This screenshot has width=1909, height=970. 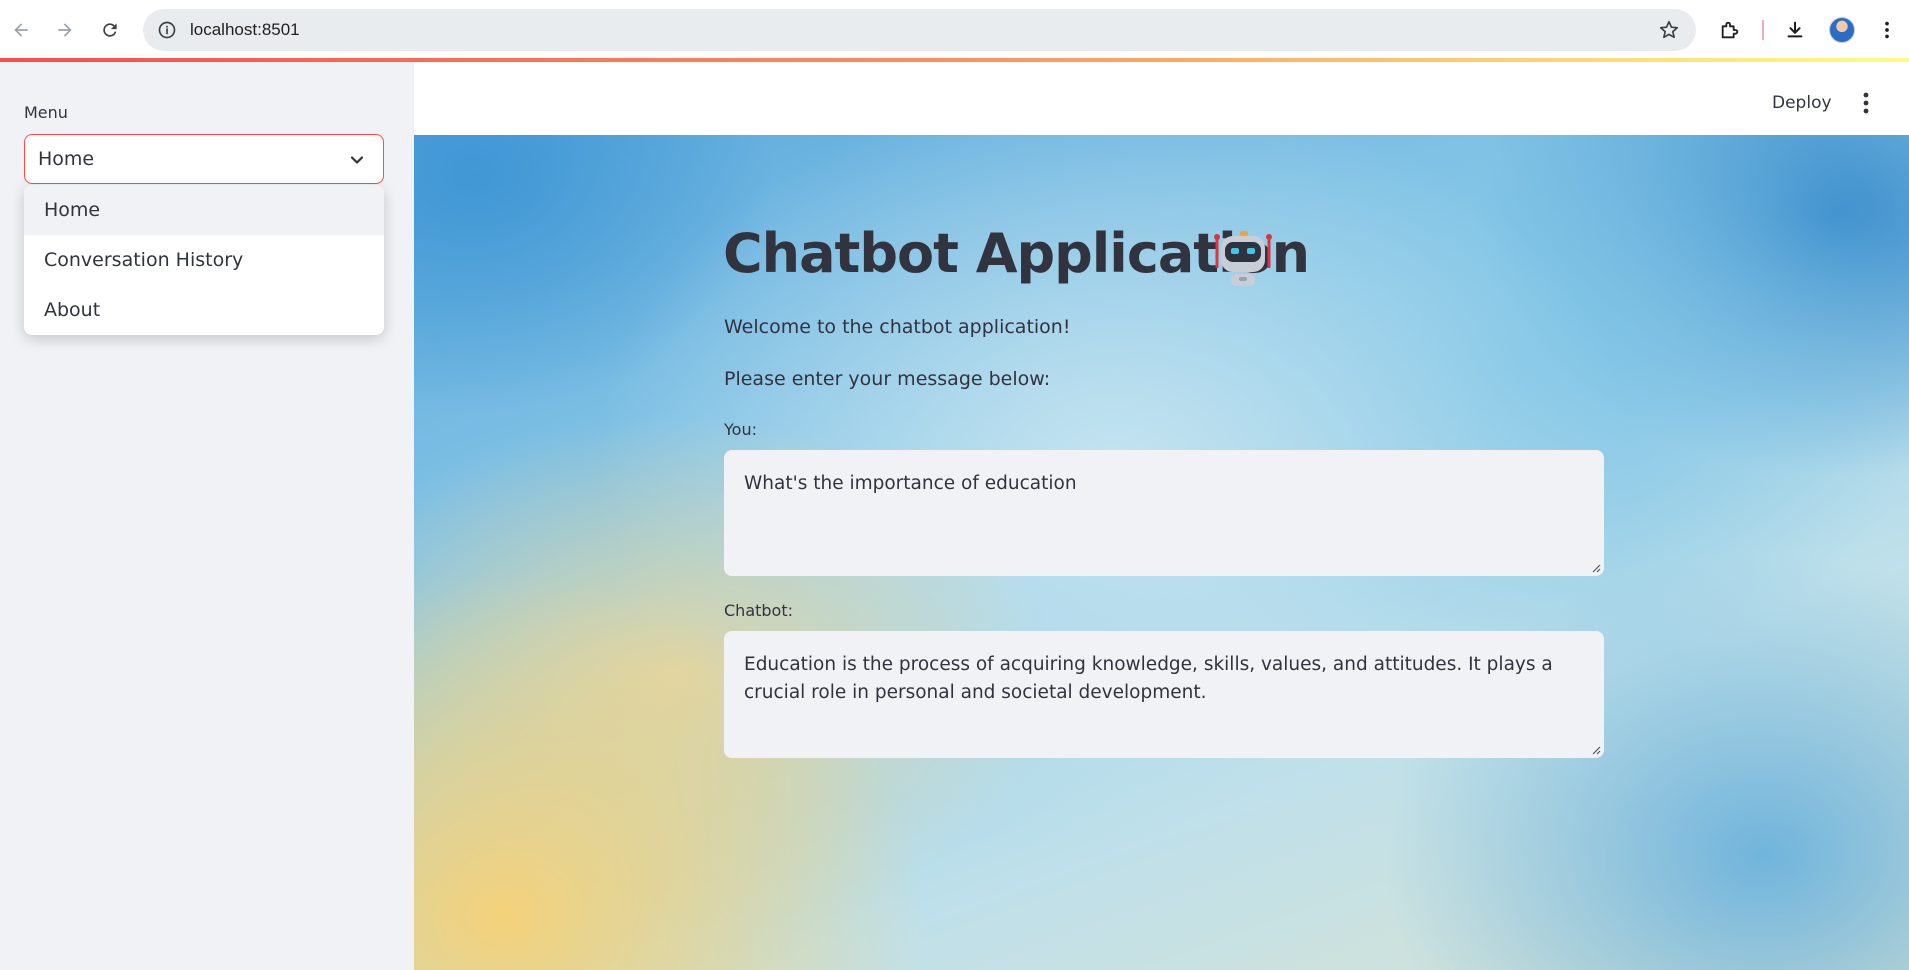 What do you see at coordinates (204, 210) in the screenshot?
I see `menu-option-home: Home` at bounding box center [204, 210].